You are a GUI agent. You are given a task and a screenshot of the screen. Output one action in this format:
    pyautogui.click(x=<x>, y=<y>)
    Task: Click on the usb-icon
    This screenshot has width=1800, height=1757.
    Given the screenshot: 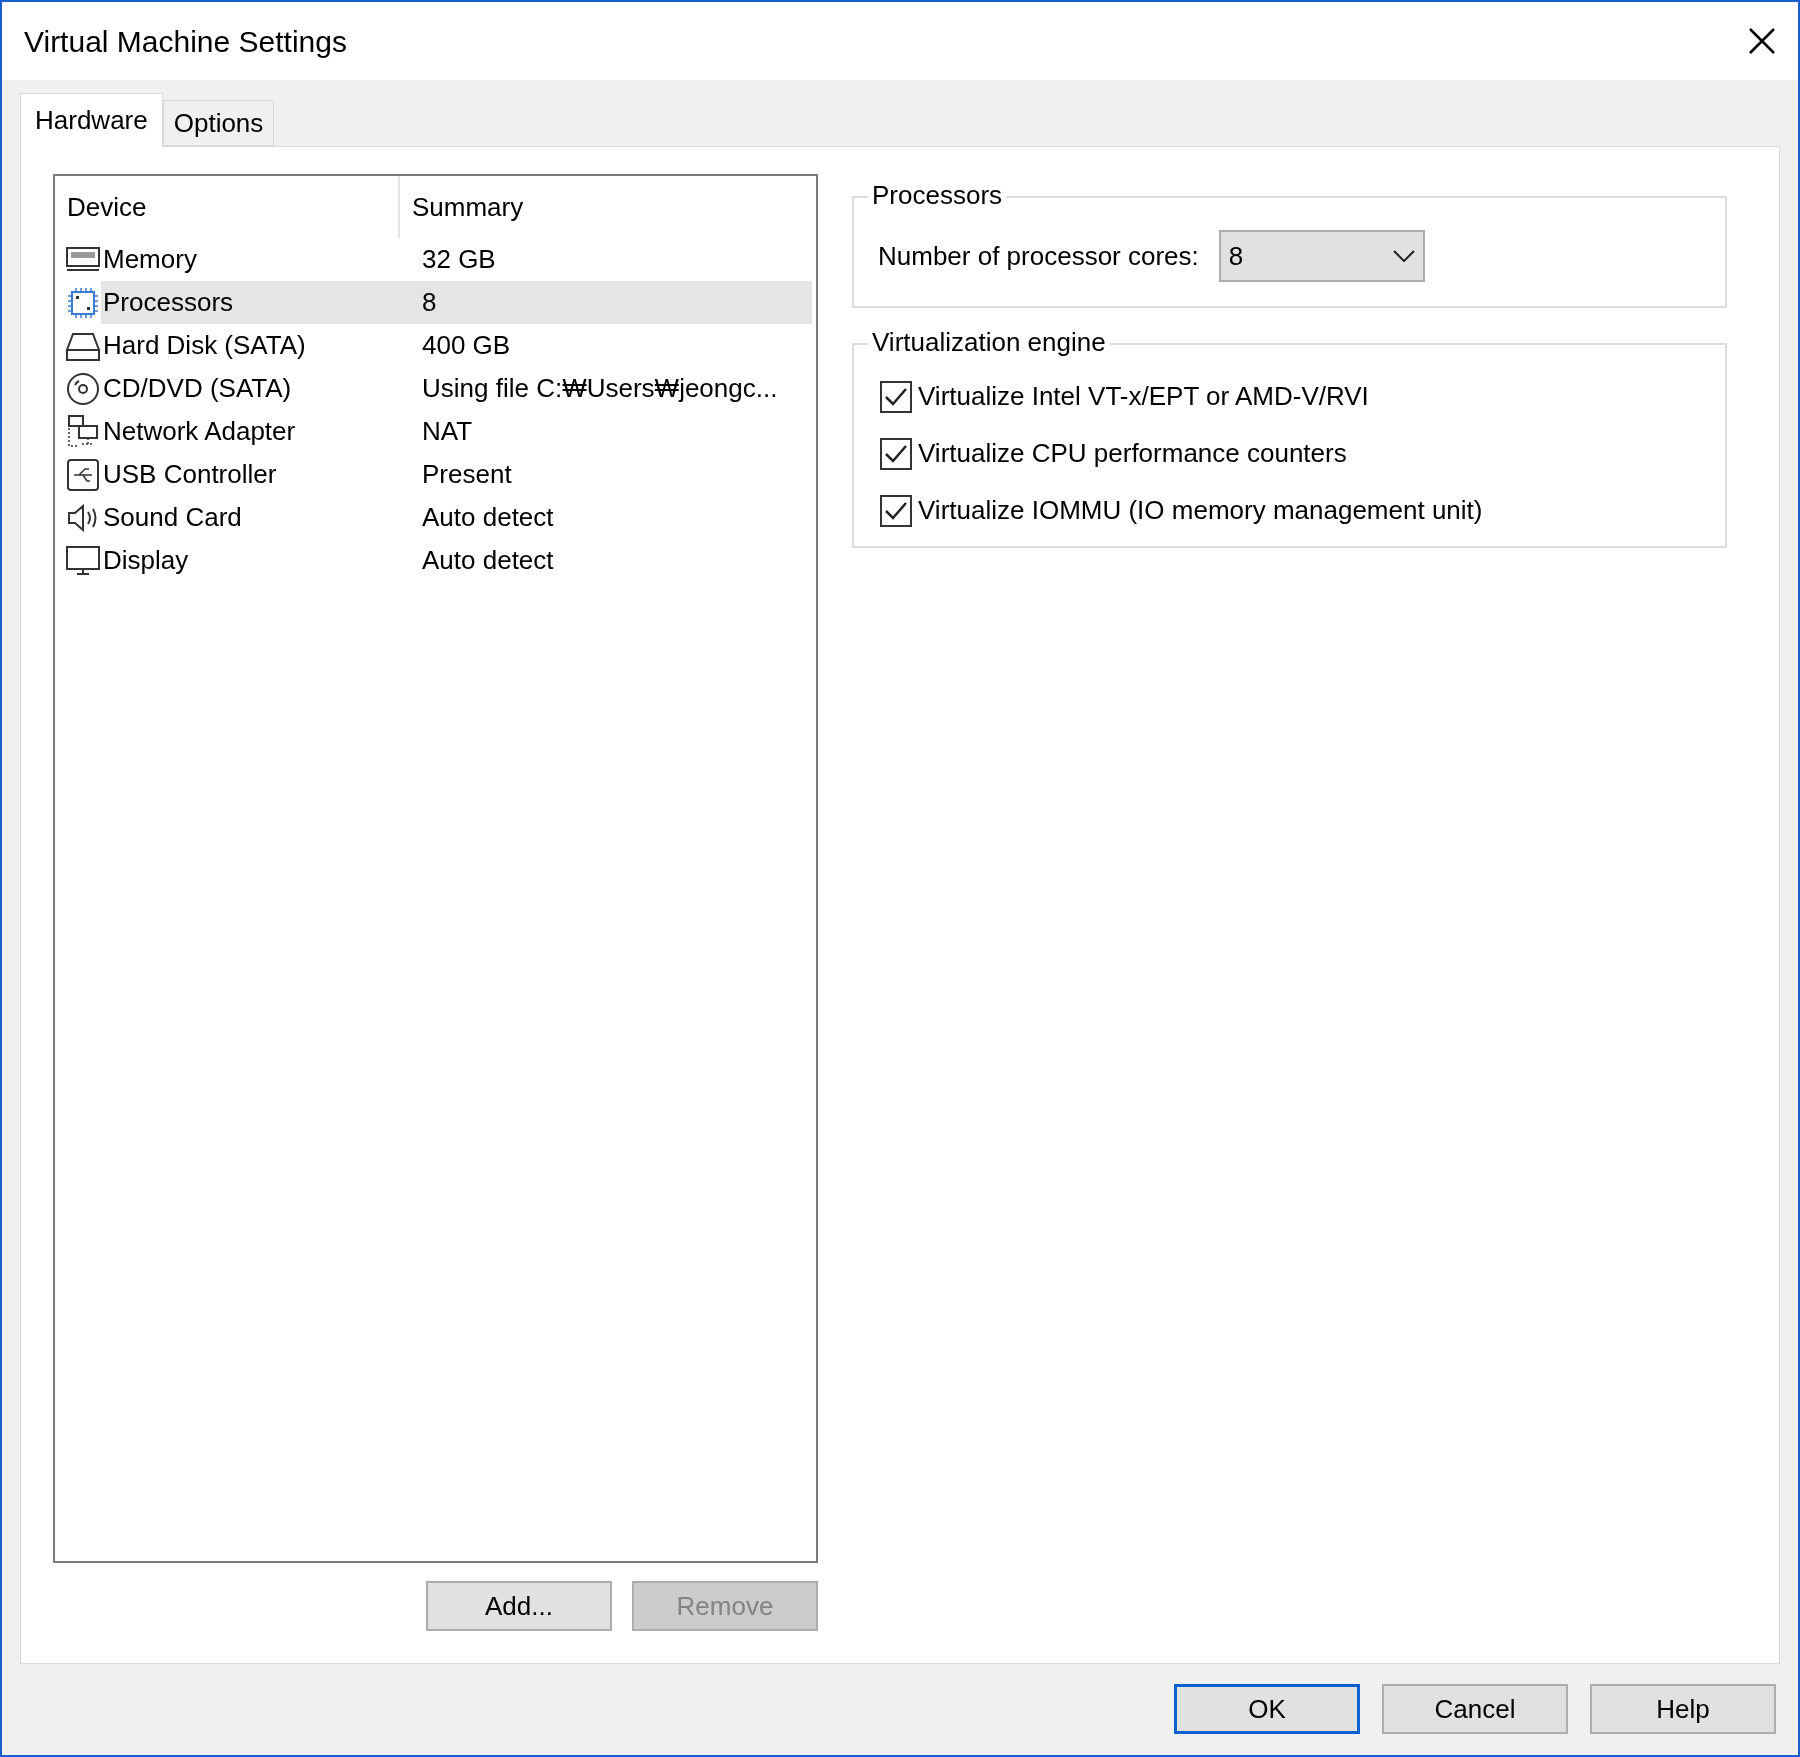 What is the action you would take?
    pyautogui.click(x=83, y=474)
    